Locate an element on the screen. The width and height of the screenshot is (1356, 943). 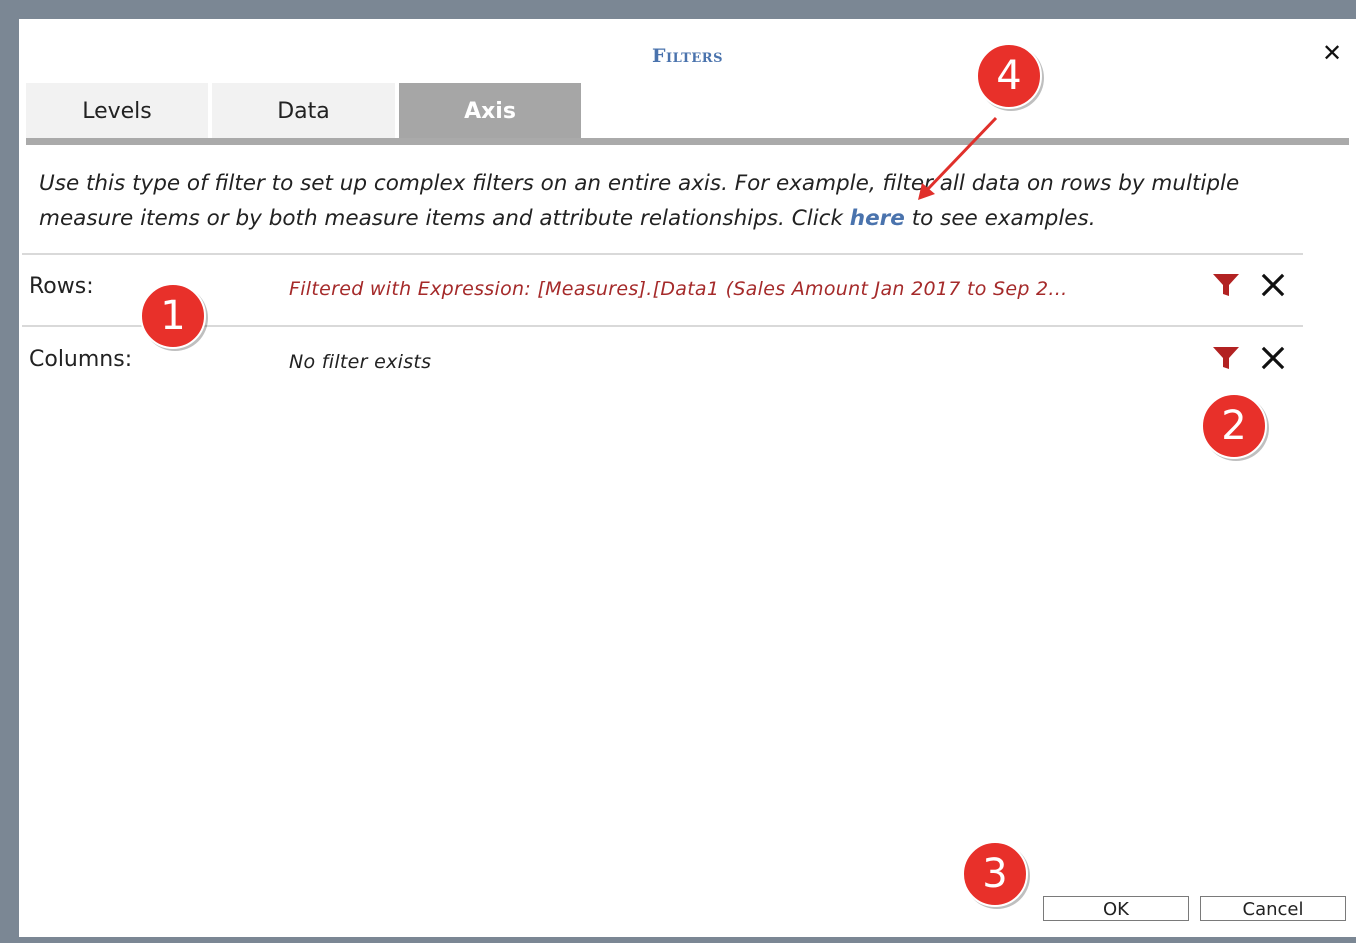
callout-badge-1: 1 is located at coordinates (176, 319).